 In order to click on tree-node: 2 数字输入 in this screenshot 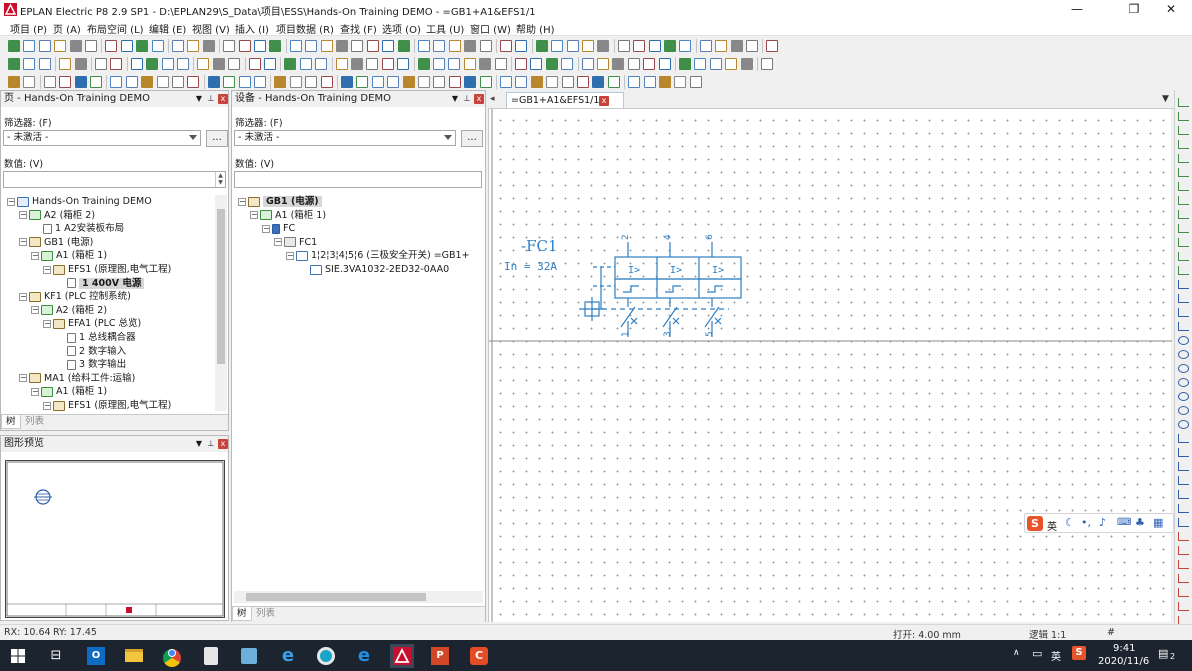, I will do `click(90, 351)`.